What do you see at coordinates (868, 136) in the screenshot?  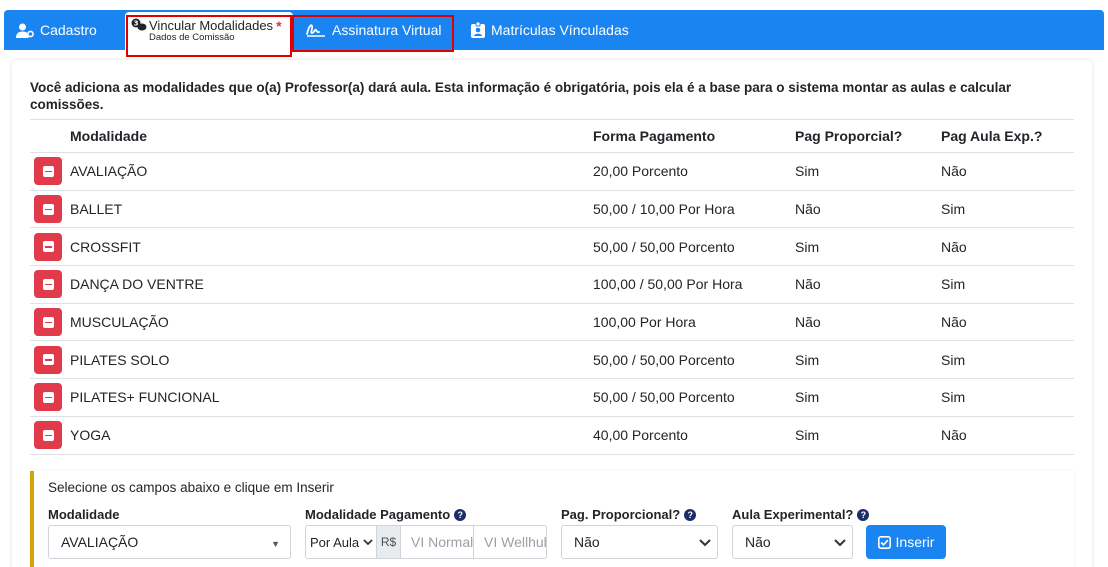 I see `header-pag-proporcial: Pag Proporcial?` at bounding box center [868, 136].